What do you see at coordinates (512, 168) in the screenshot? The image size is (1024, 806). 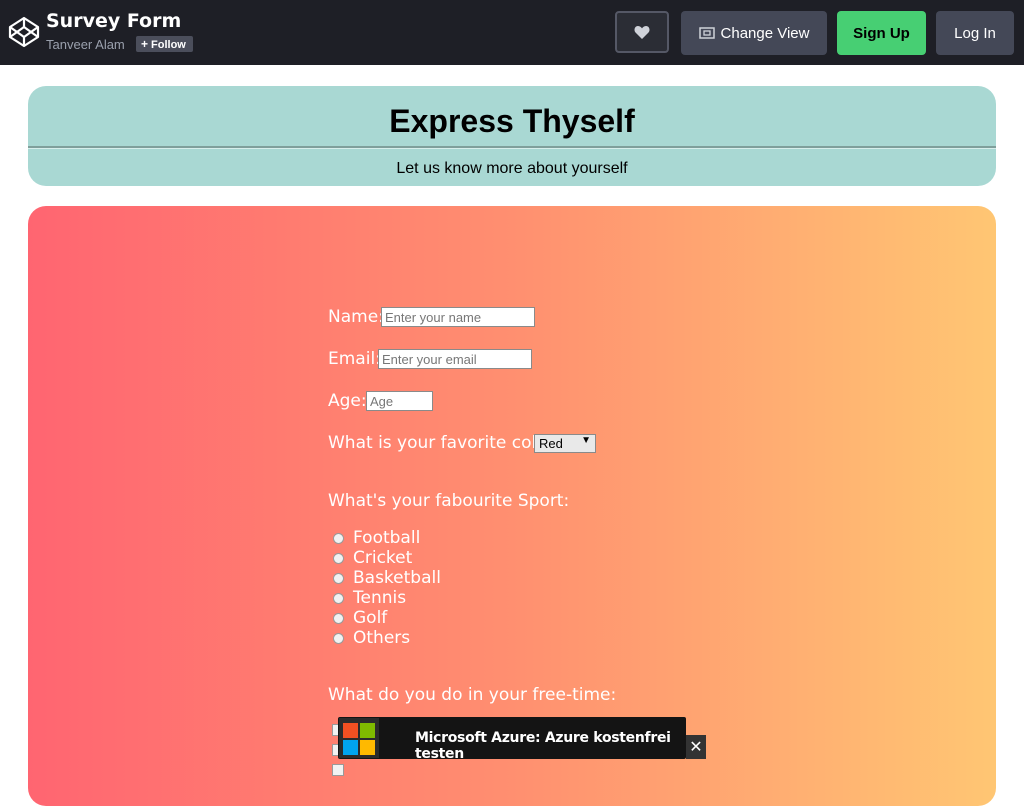 I see `page-subtitle: Let us know more about yourself` at bounding box center [512, 168].